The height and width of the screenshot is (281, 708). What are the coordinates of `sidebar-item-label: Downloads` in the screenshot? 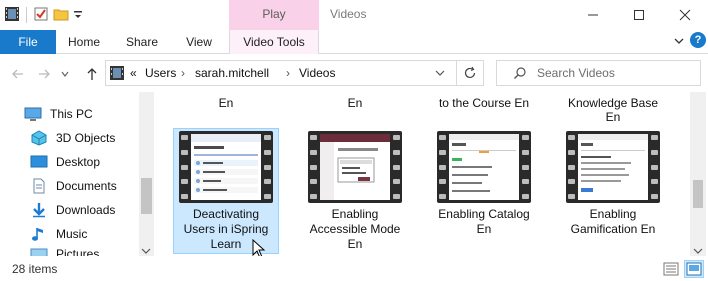 It's located at (86, 210).